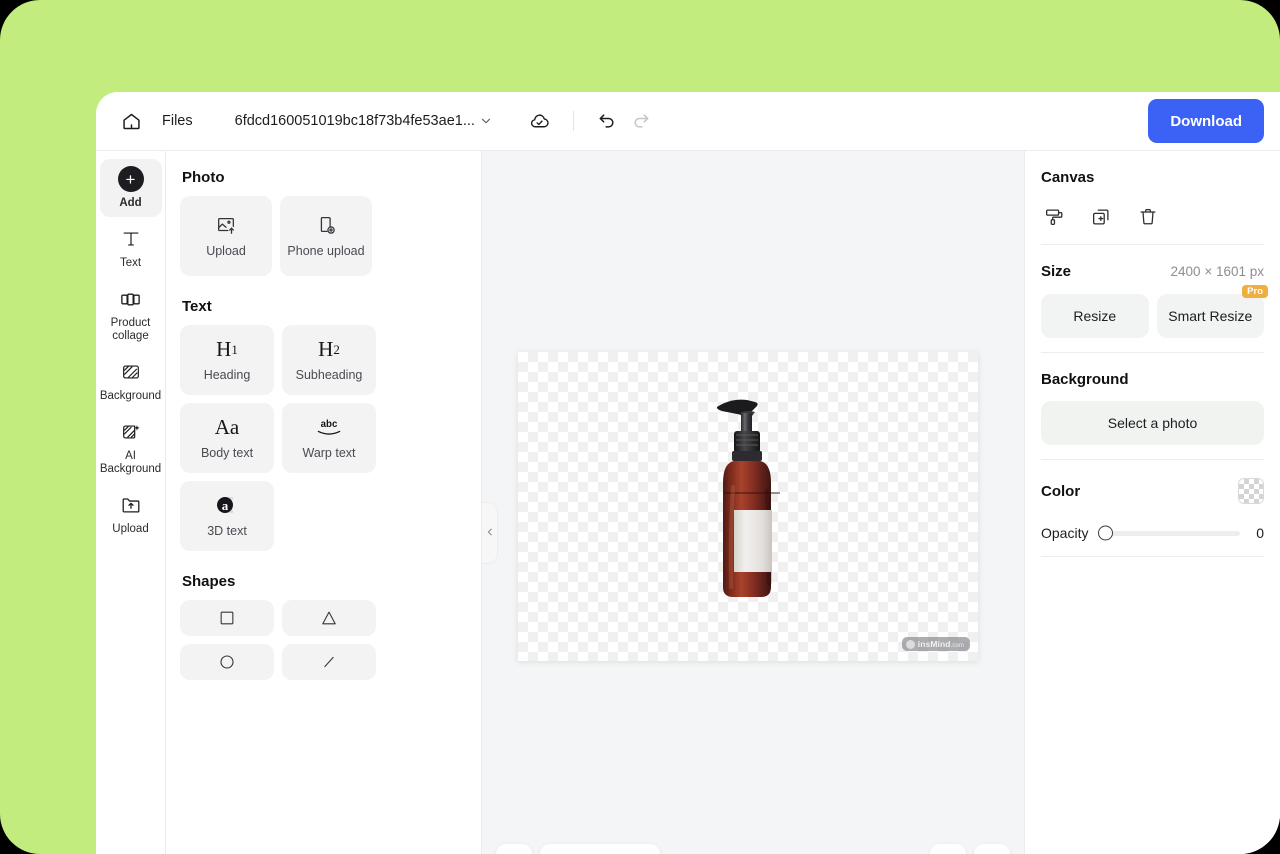 The image size is (1280, 854). What do you see at coordinates (326, 251) in the screenshot?
I see `tile-label: Phone upload` at bounding box center [326, 251].